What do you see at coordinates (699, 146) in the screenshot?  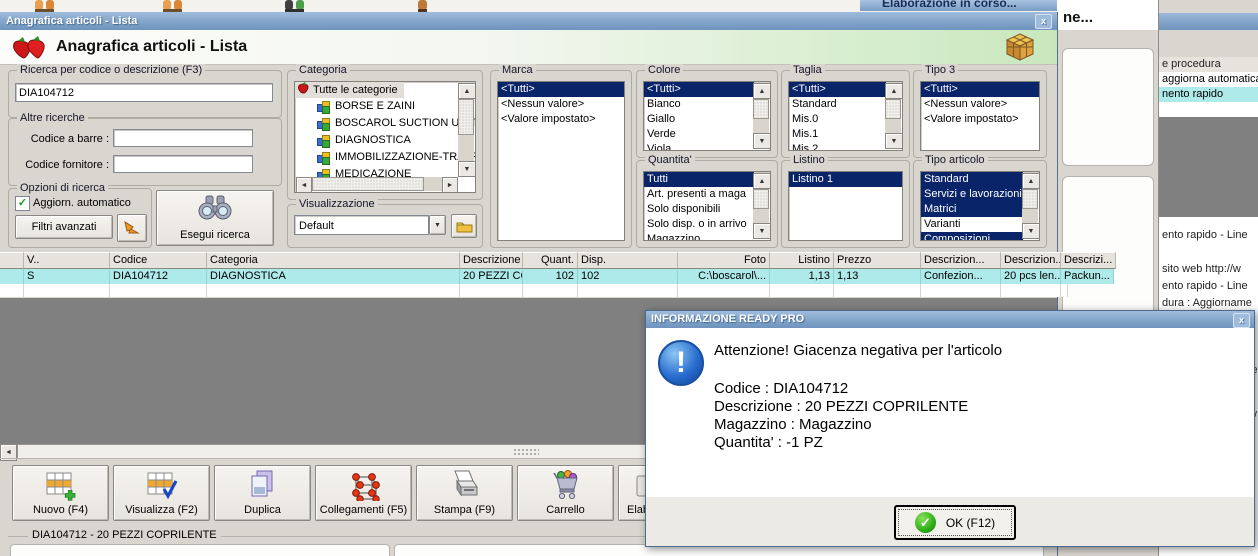 I see `list-option: Viola` at bounding box center [699, 146].